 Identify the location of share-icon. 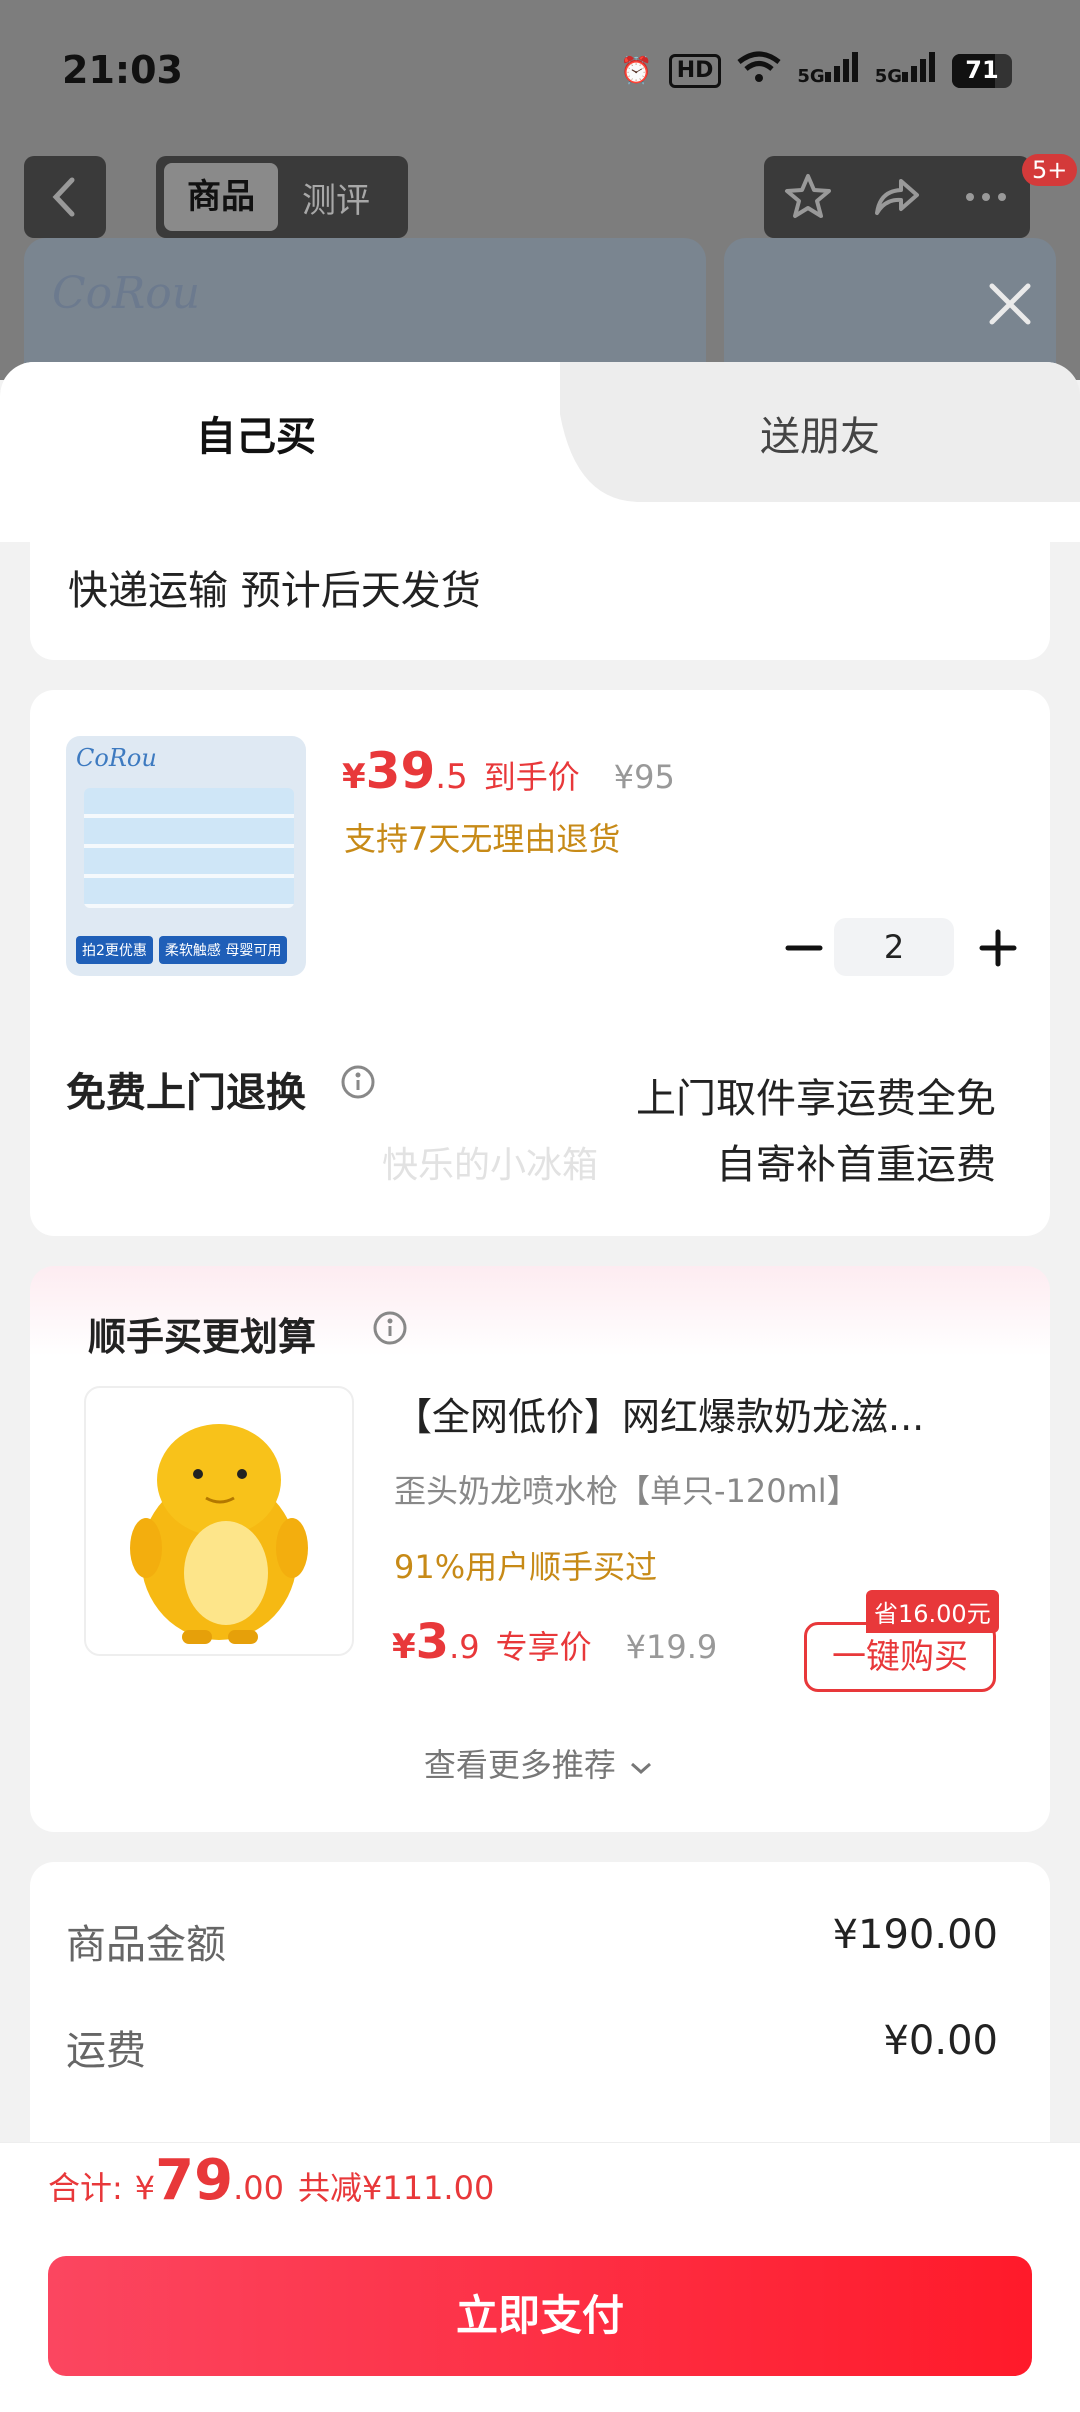
(897, 197).